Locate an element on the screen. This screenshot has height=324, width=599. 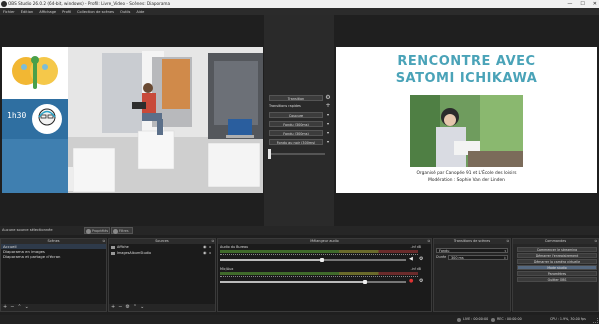
obs-logo-icon is located at coordinates (4, 4).